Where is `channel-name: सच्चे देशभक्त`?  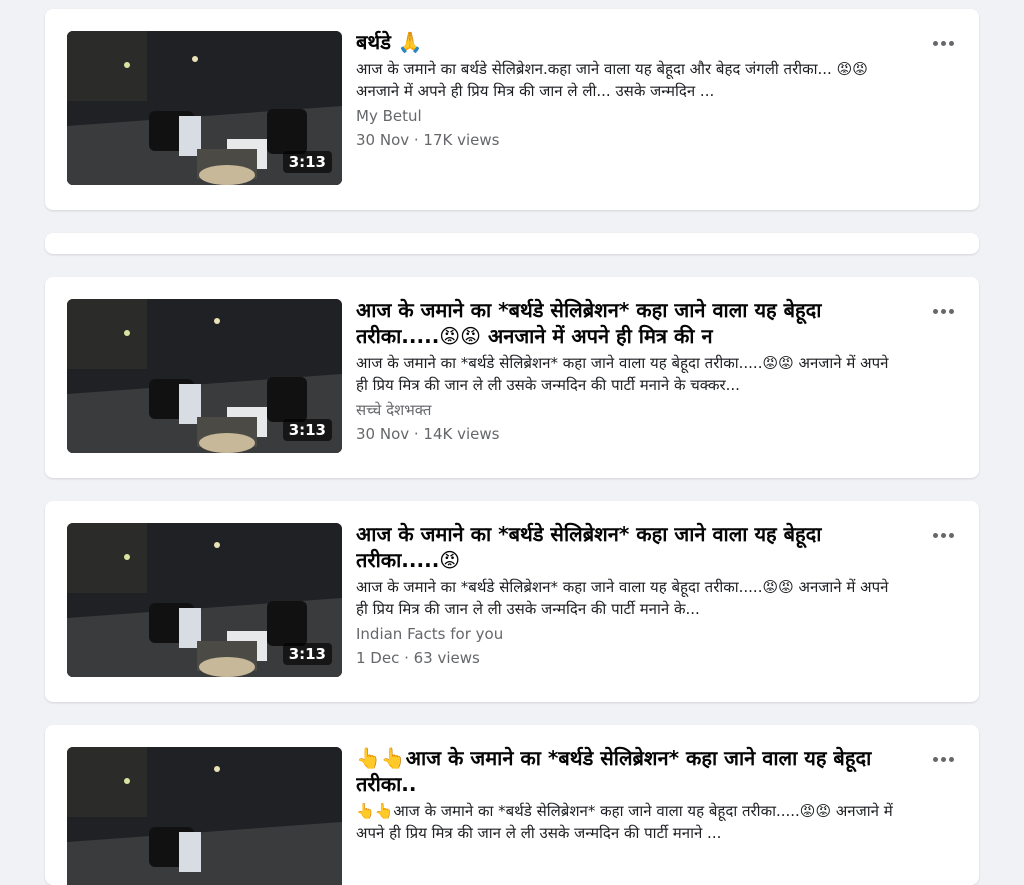
channel-name: सच्चे देशभक्त is located at coordinates (627, 410).